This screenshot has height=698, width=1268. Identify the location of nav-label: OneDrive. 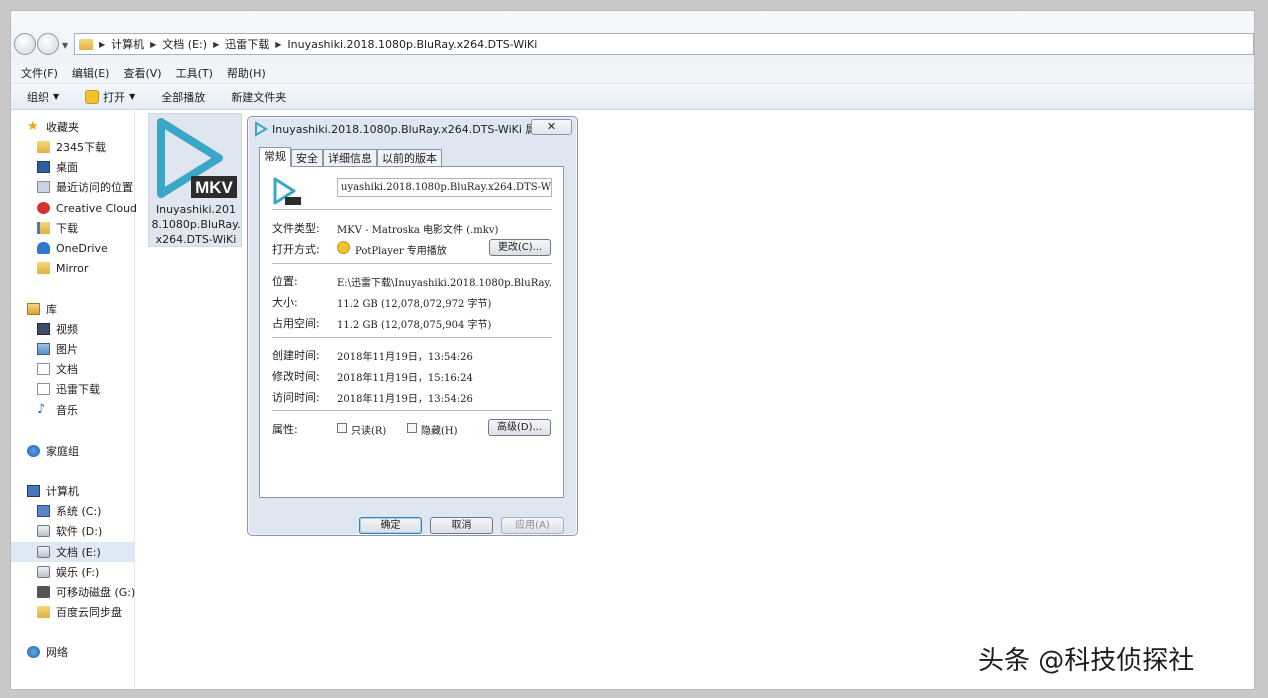
(82, 248).